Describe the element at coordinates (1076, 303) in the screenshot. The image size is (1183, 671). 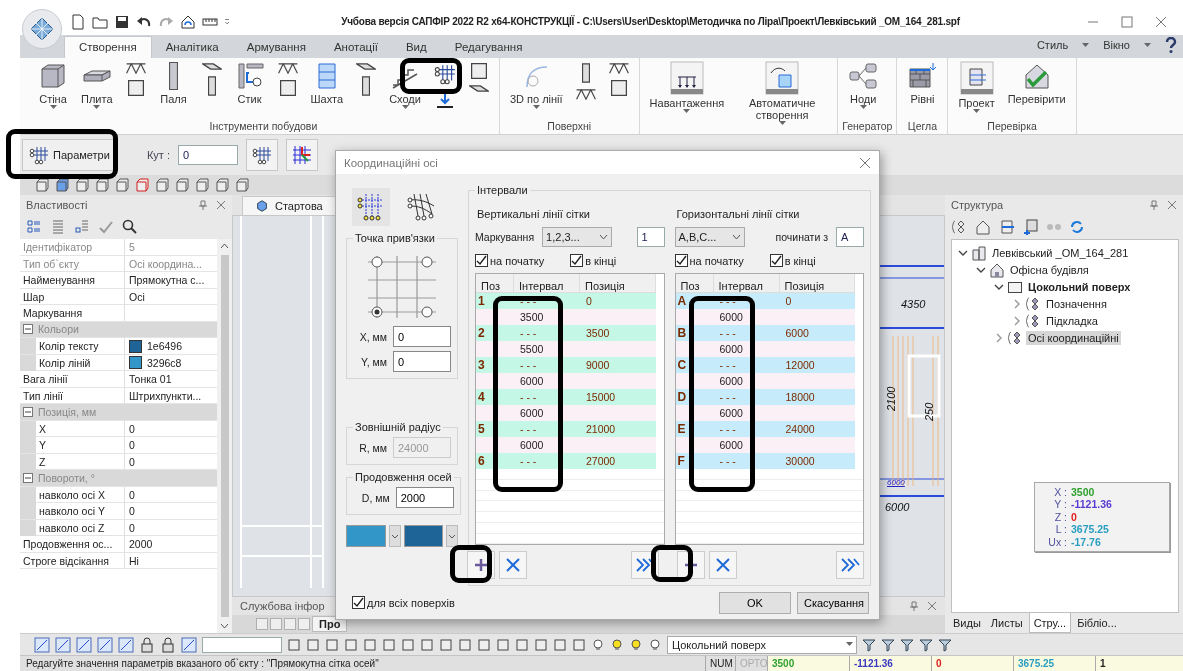
I see `tree-item: Позначення` at that location.